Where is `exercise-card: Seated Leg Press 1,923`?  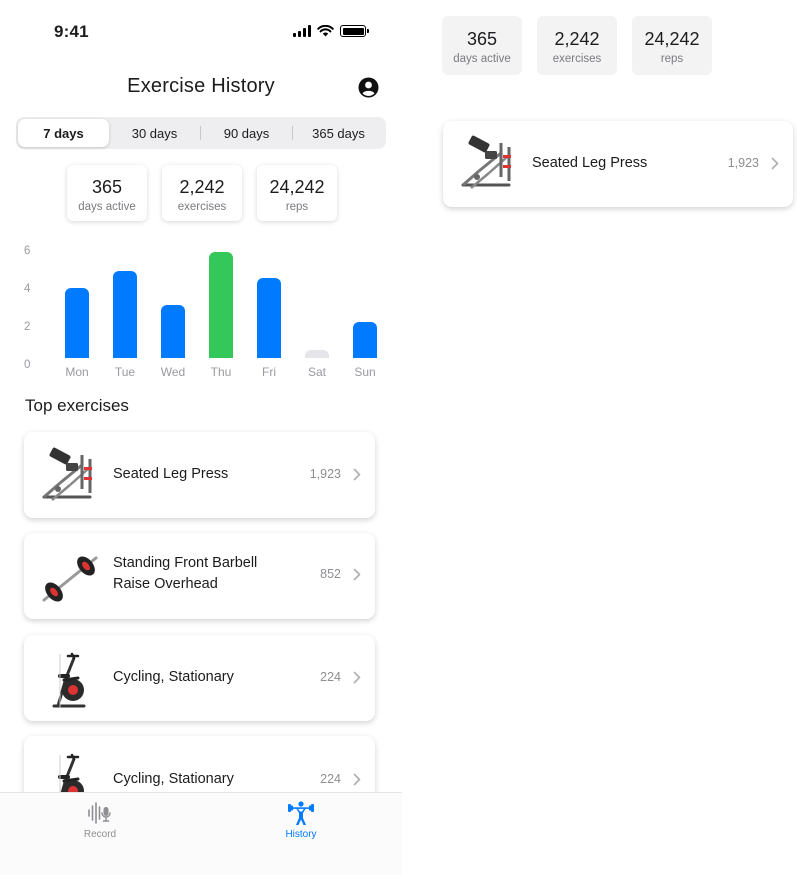
exercise-card: Seated Leg Press 1,923 is located at coordinates (199, 475).